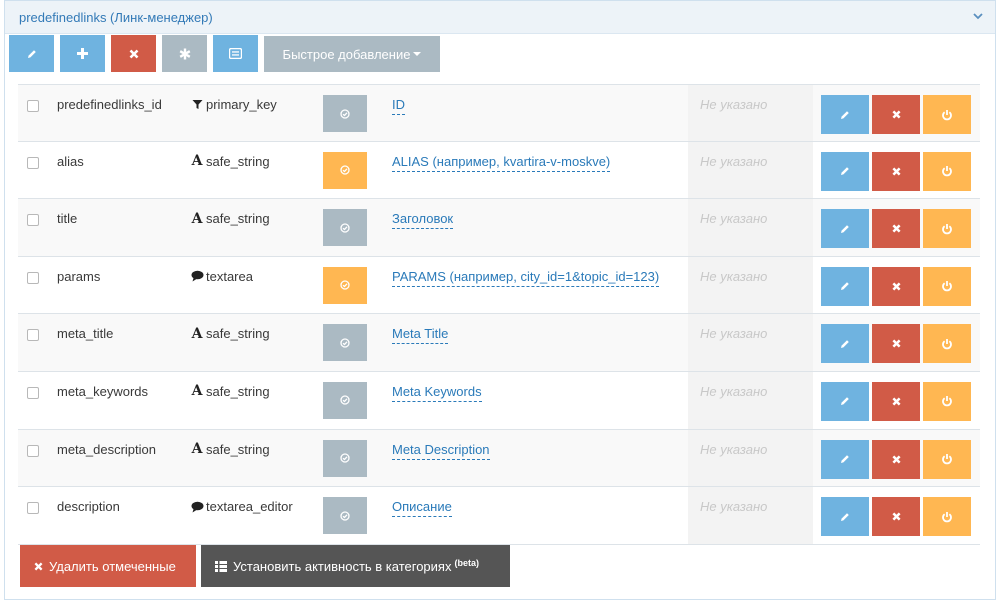  I want to click on field-label-link: ALIAS (например, kvartira-v-moskve), so click(501, 163).